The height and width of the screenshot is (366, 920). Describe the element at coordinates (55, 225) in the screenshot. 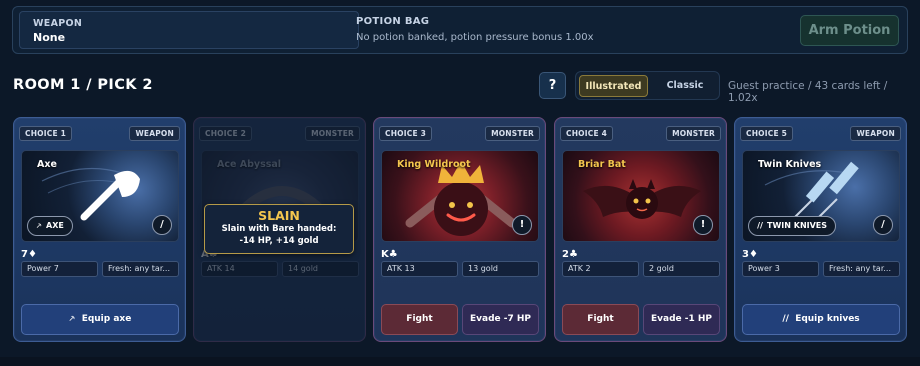

I see `chip-label: AXE` at that location.